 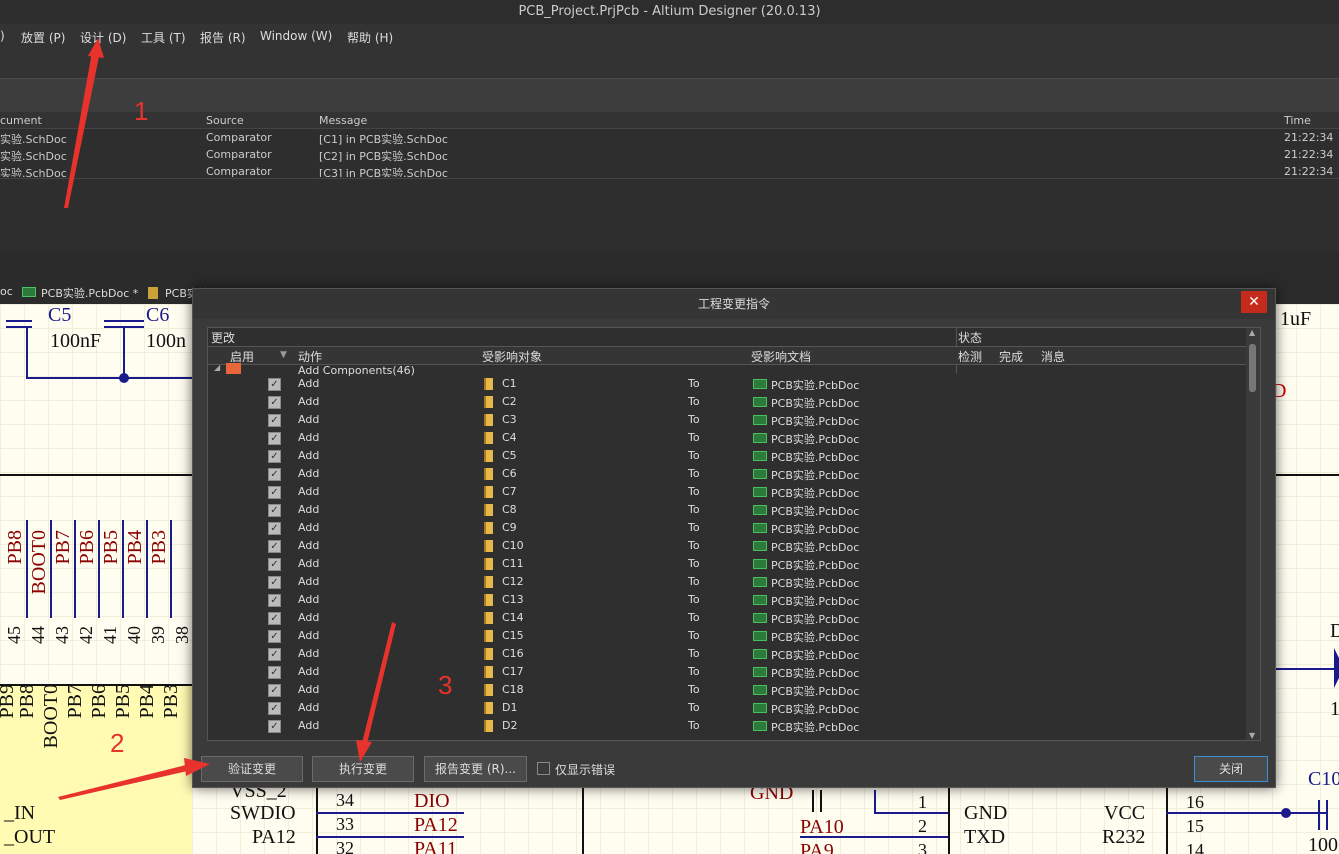 What do you see at coordinates (1252, 368) in the screenshot?
I see `scrollbar-thumb` at bounding box center [1252, 368].